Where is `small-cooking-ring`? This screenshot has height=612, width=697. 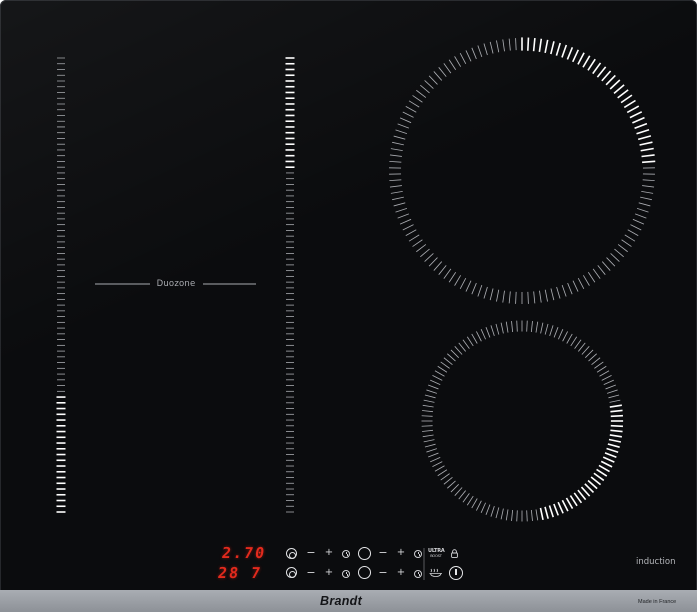 small-cooking-ring is located at coordinates (522, 421).